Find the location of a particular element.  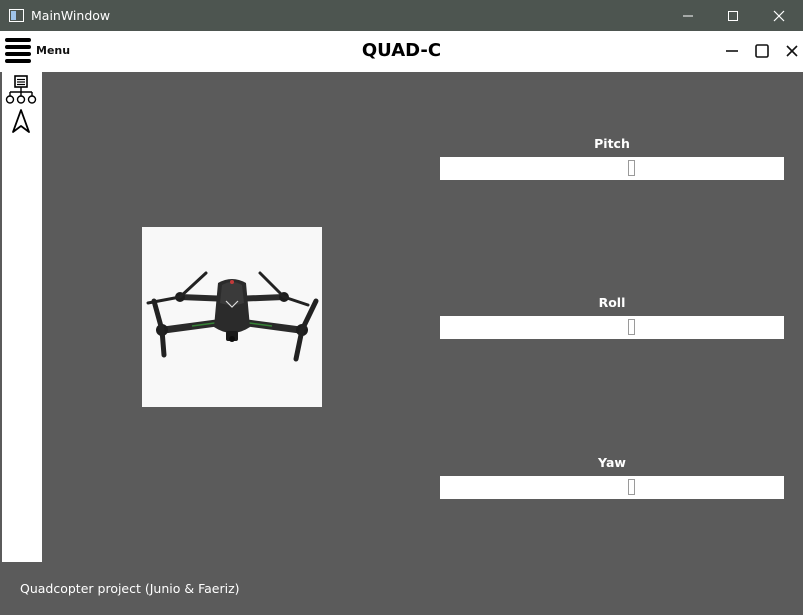

roll-field is located at coordinates (612, 327).